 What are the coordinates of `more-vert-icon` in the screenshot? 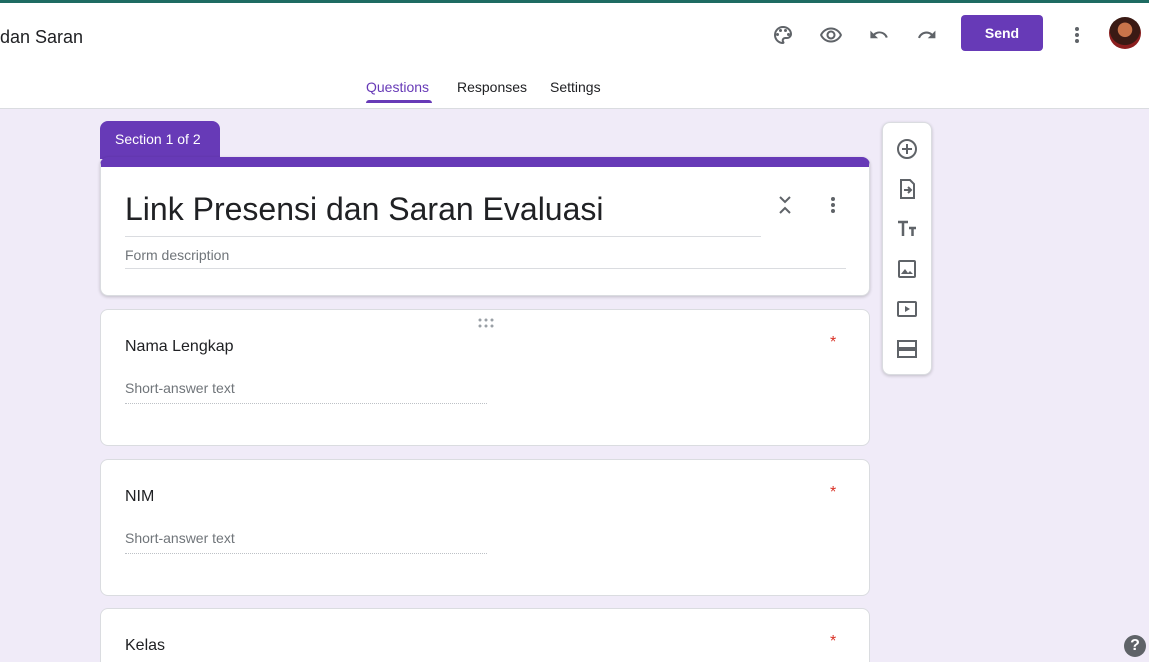 It's located at (1077, 35).